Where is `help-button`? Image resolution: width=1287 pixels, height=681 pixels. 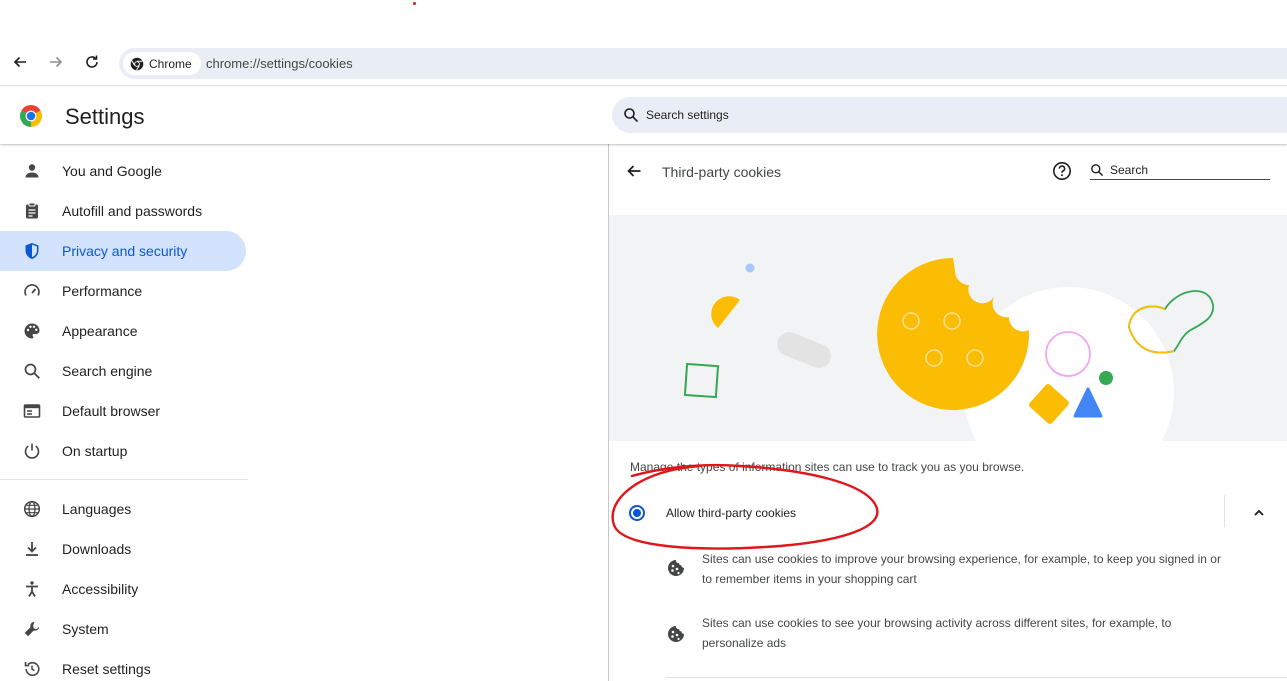
help-button is located at coordinates (1062, 173).